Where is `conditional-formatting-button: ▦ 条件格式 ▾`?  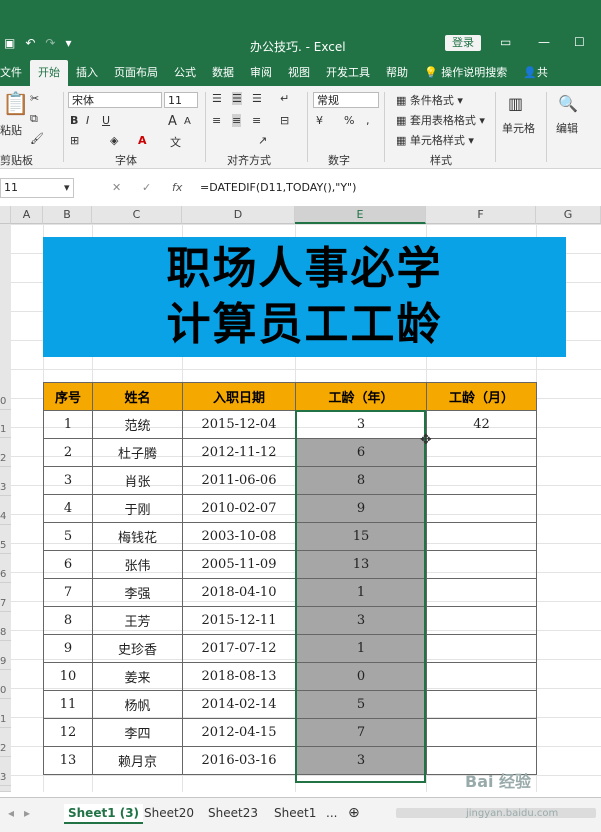
conditional-formatting-button: ▦ 条件格式 ▾ is located at coordinates (429, 100).